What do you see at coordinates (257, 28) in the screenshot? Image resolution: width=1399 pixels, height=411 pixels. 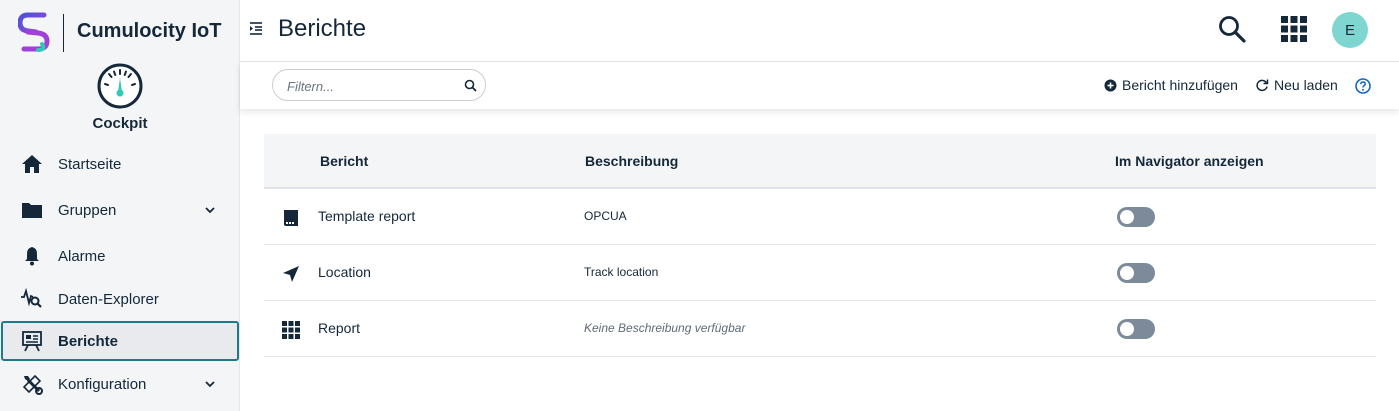 I see `sidebar-toggle-icon` at bounding box center [257, 28].